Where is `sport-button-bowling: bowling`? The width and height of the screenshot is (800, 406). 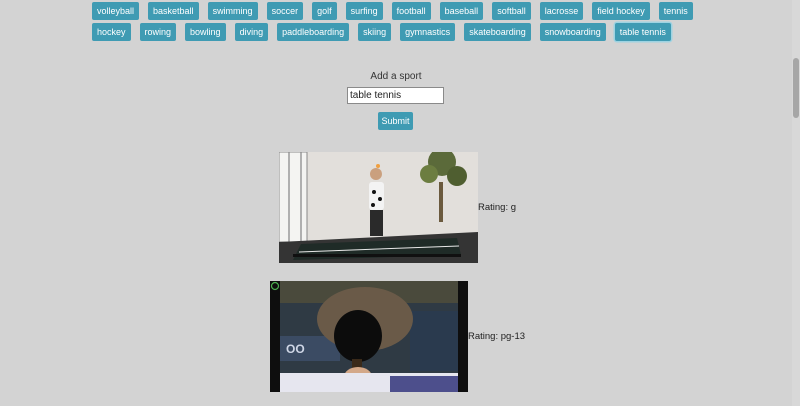
sport-button-bowling: bowling is located at coordinates (205, 32).